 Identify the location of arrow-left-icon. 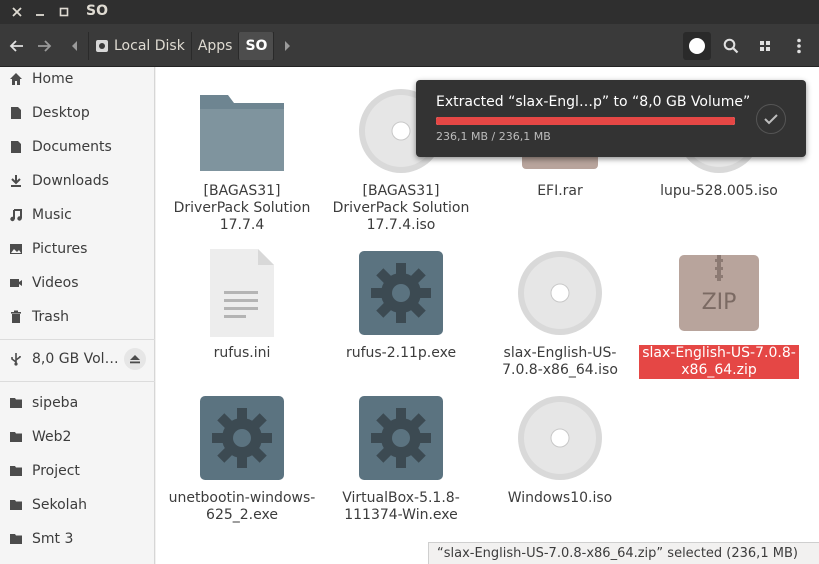
(16, 46).